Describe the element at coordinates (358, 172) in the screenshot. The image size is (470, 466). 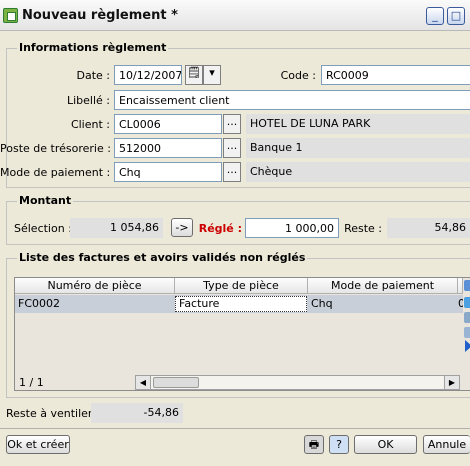
I see `mode-name: Chèque` at that location.